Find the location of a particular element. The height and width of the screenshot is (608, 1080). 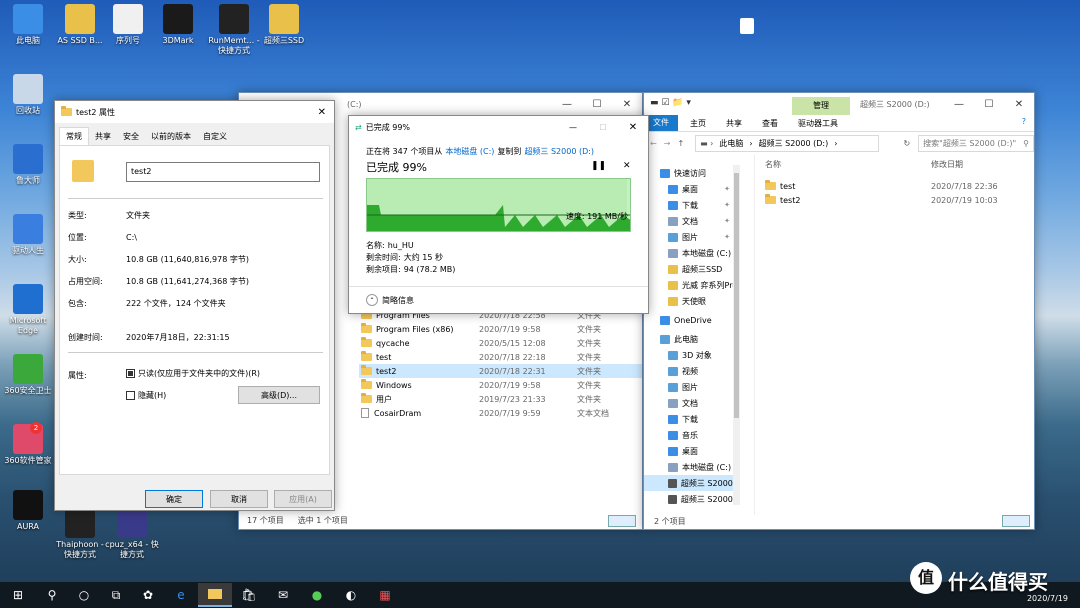

pause-icon: ❚❚ is located at coordinates (598, 166).